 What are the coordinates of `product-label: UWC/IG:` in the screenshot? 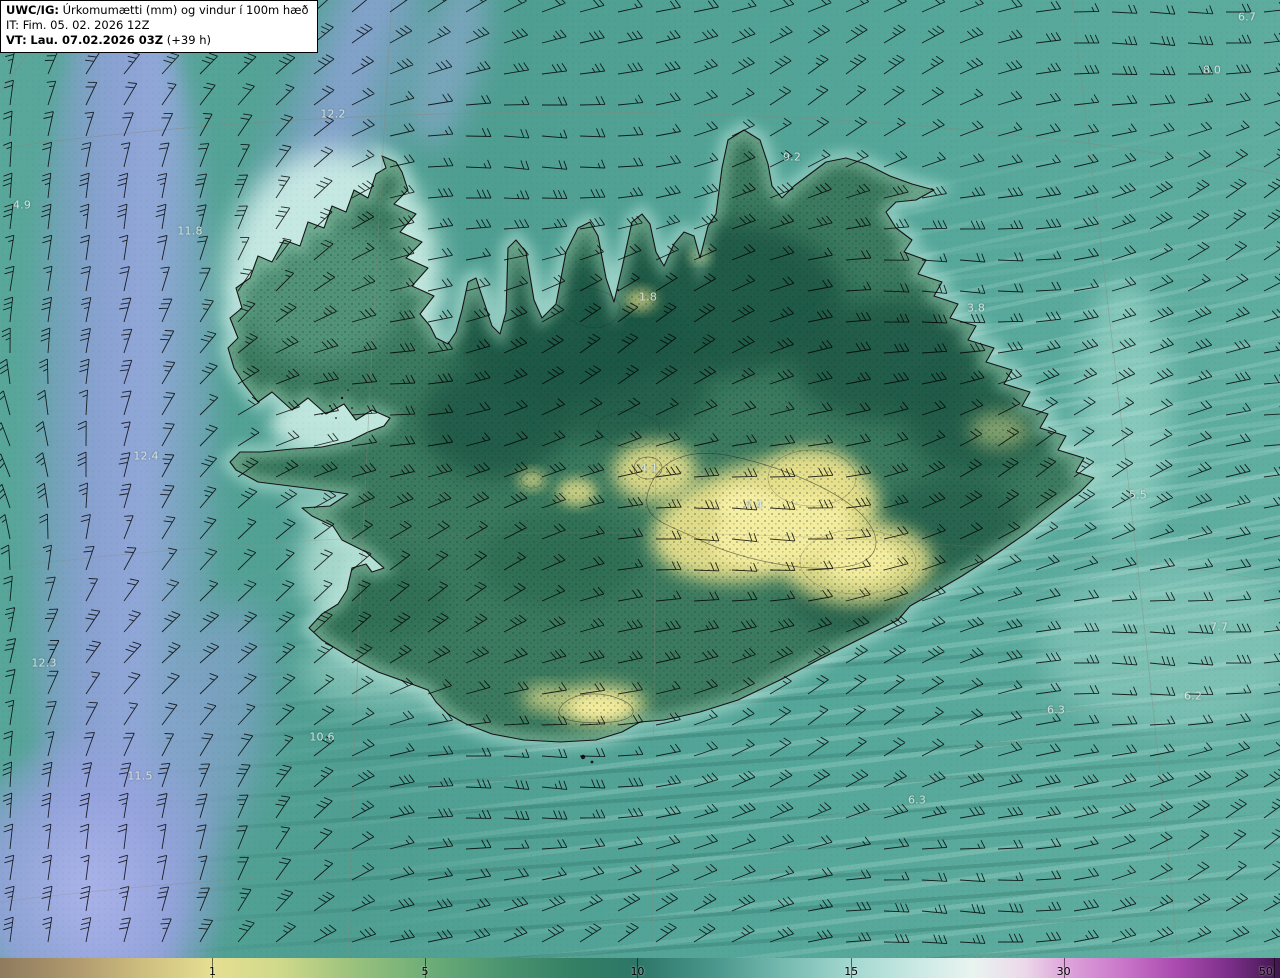 It's located at (32, 10).